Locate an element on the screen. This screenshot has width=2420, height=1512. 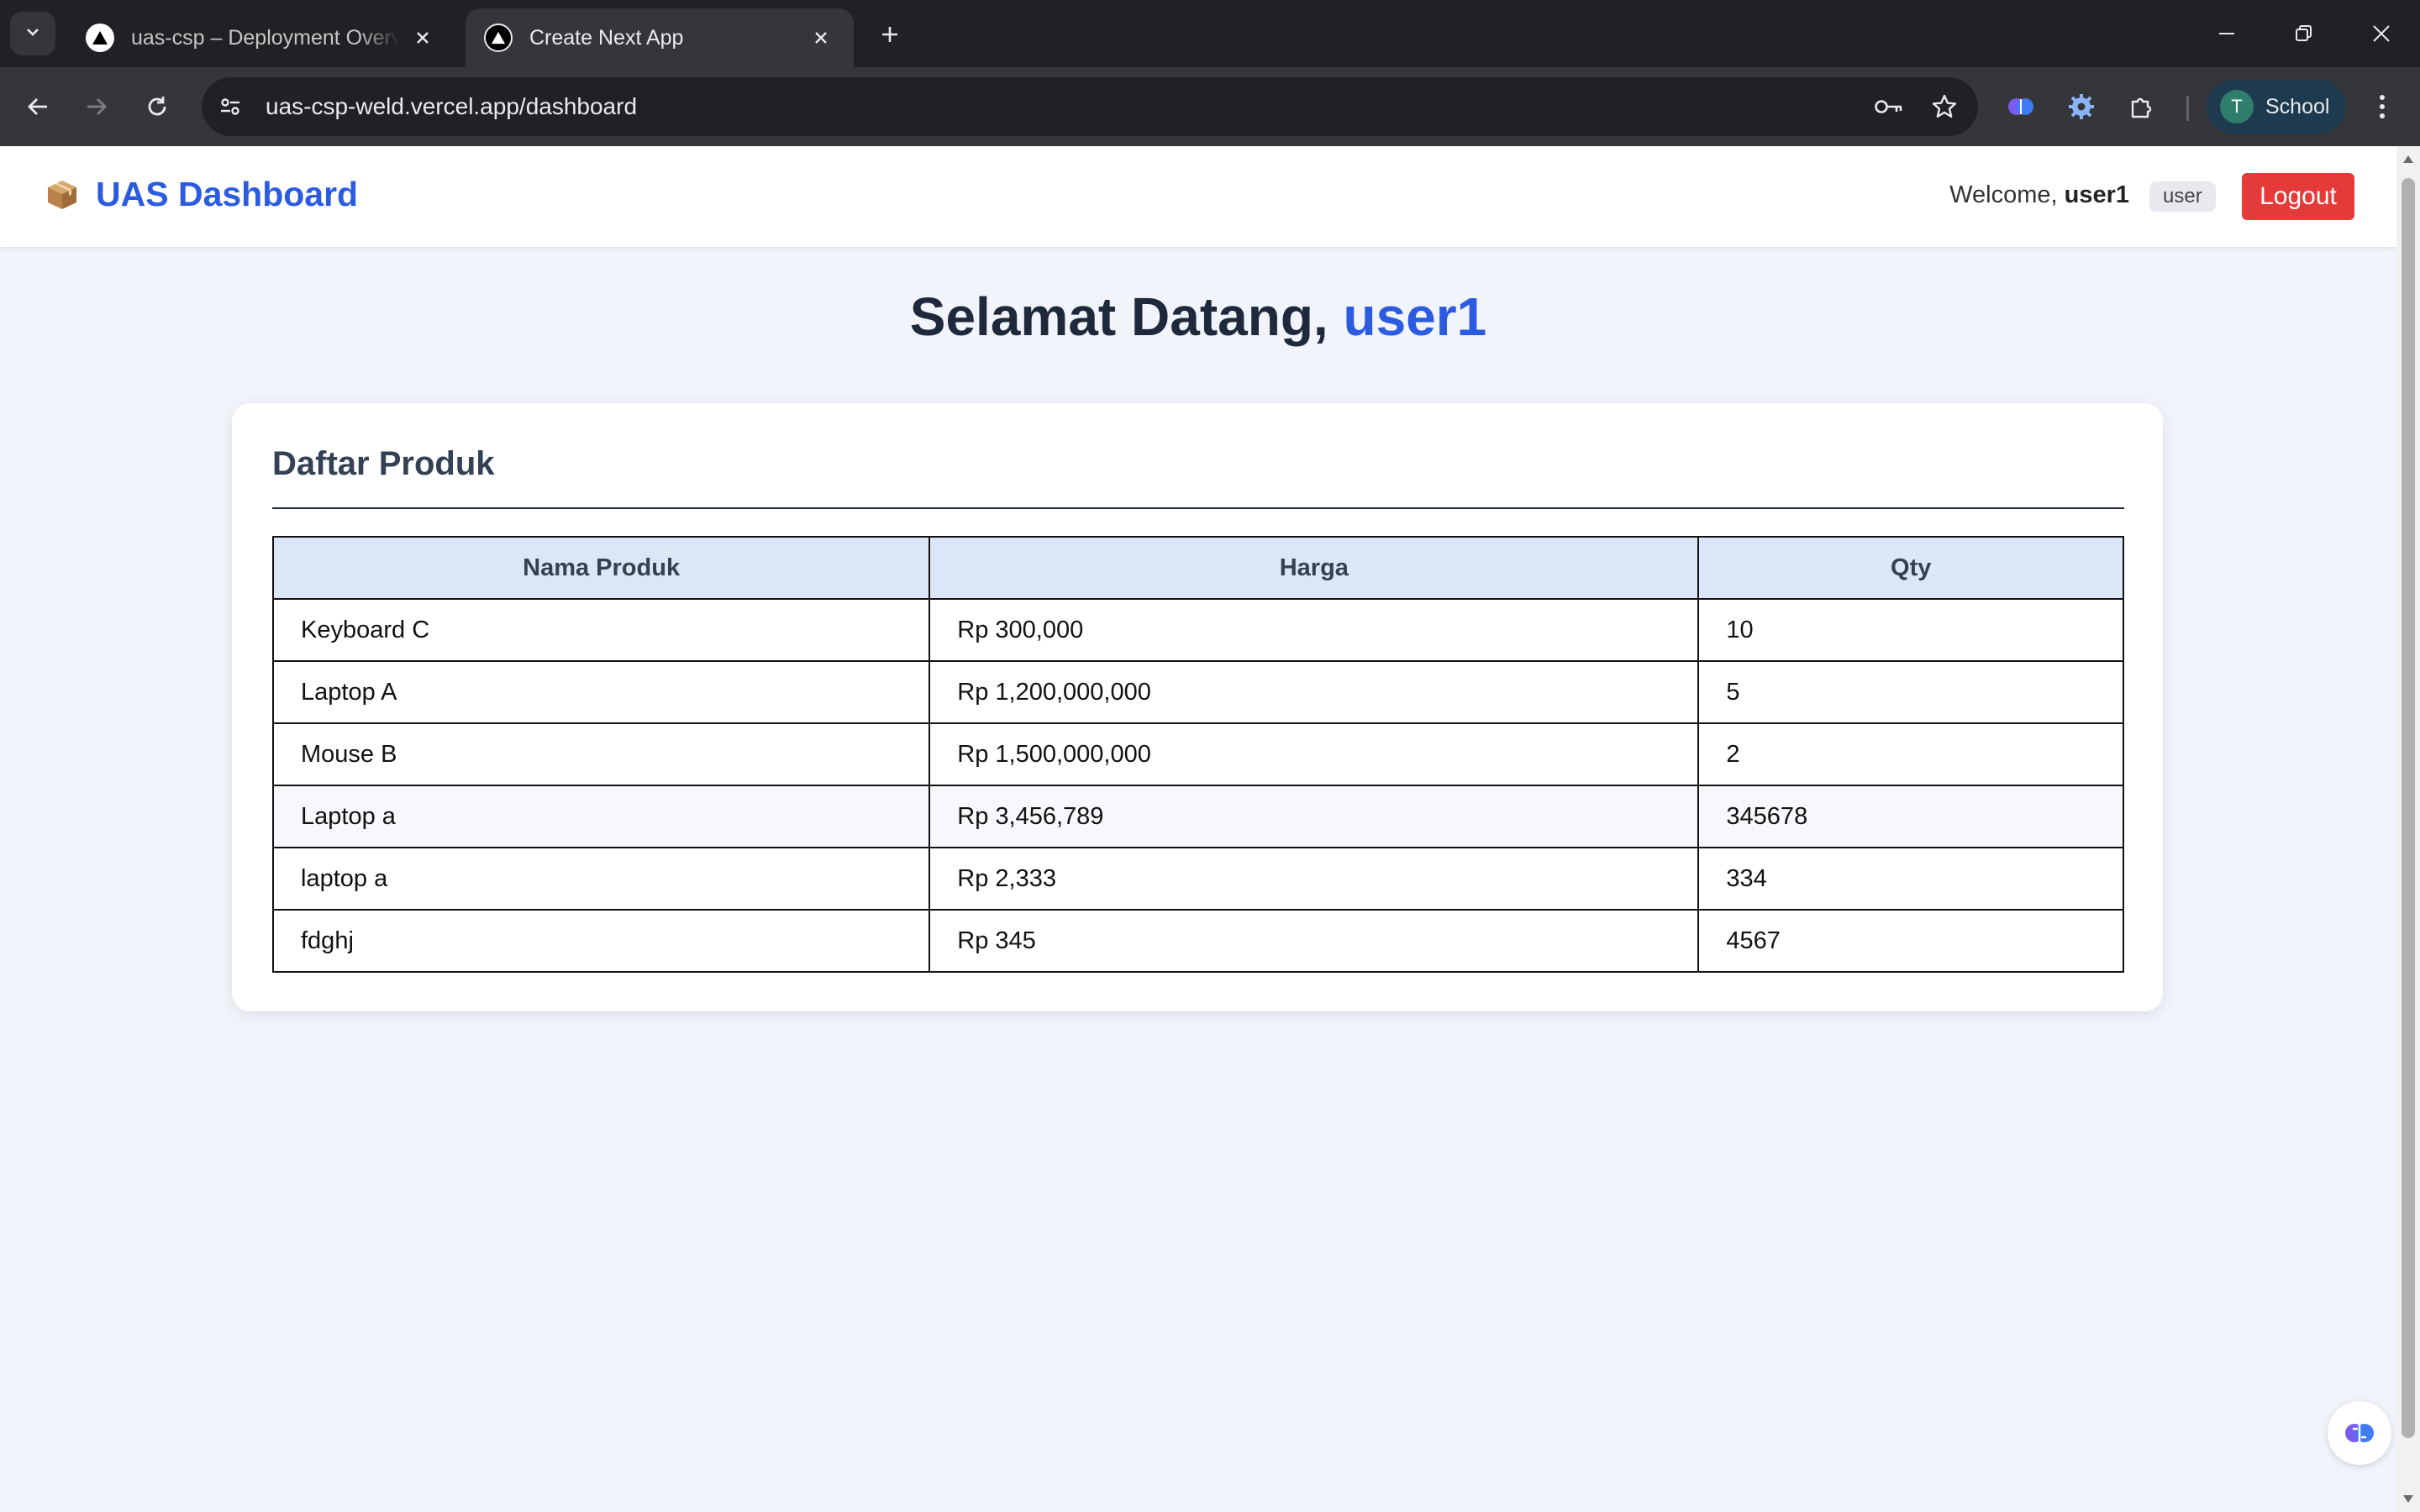
cell-product-name: Laptop a is located at coordinates (601, 816).